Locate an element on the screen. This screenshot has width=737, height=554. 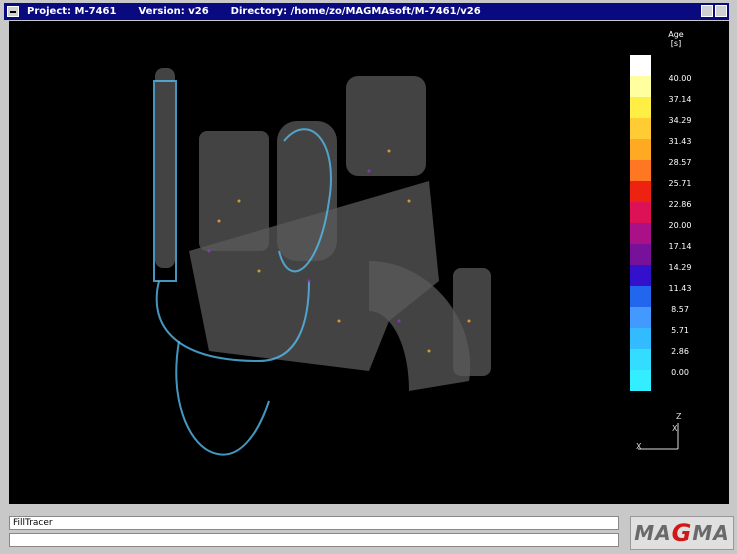
magma-logo: MA G MA is located at coordinates (682, 533).